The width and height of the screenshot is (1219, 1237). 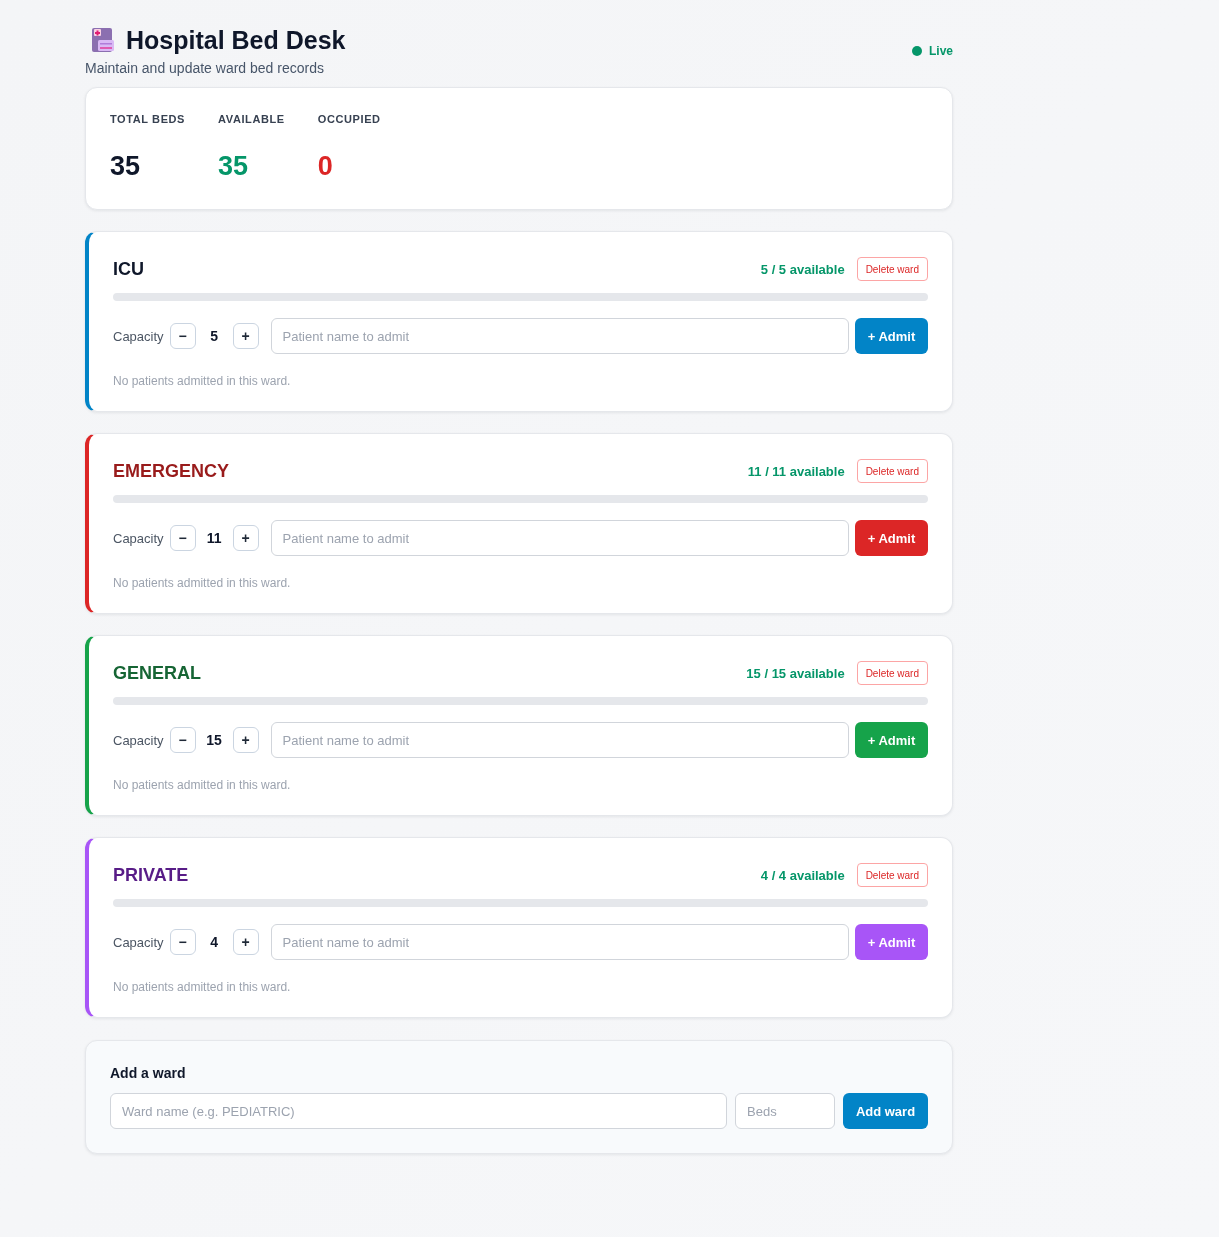 What do you see at coordinates (157, 673) in the screenshot?
I see `ward-name: GENERAL` at bounding box center [157, 673].